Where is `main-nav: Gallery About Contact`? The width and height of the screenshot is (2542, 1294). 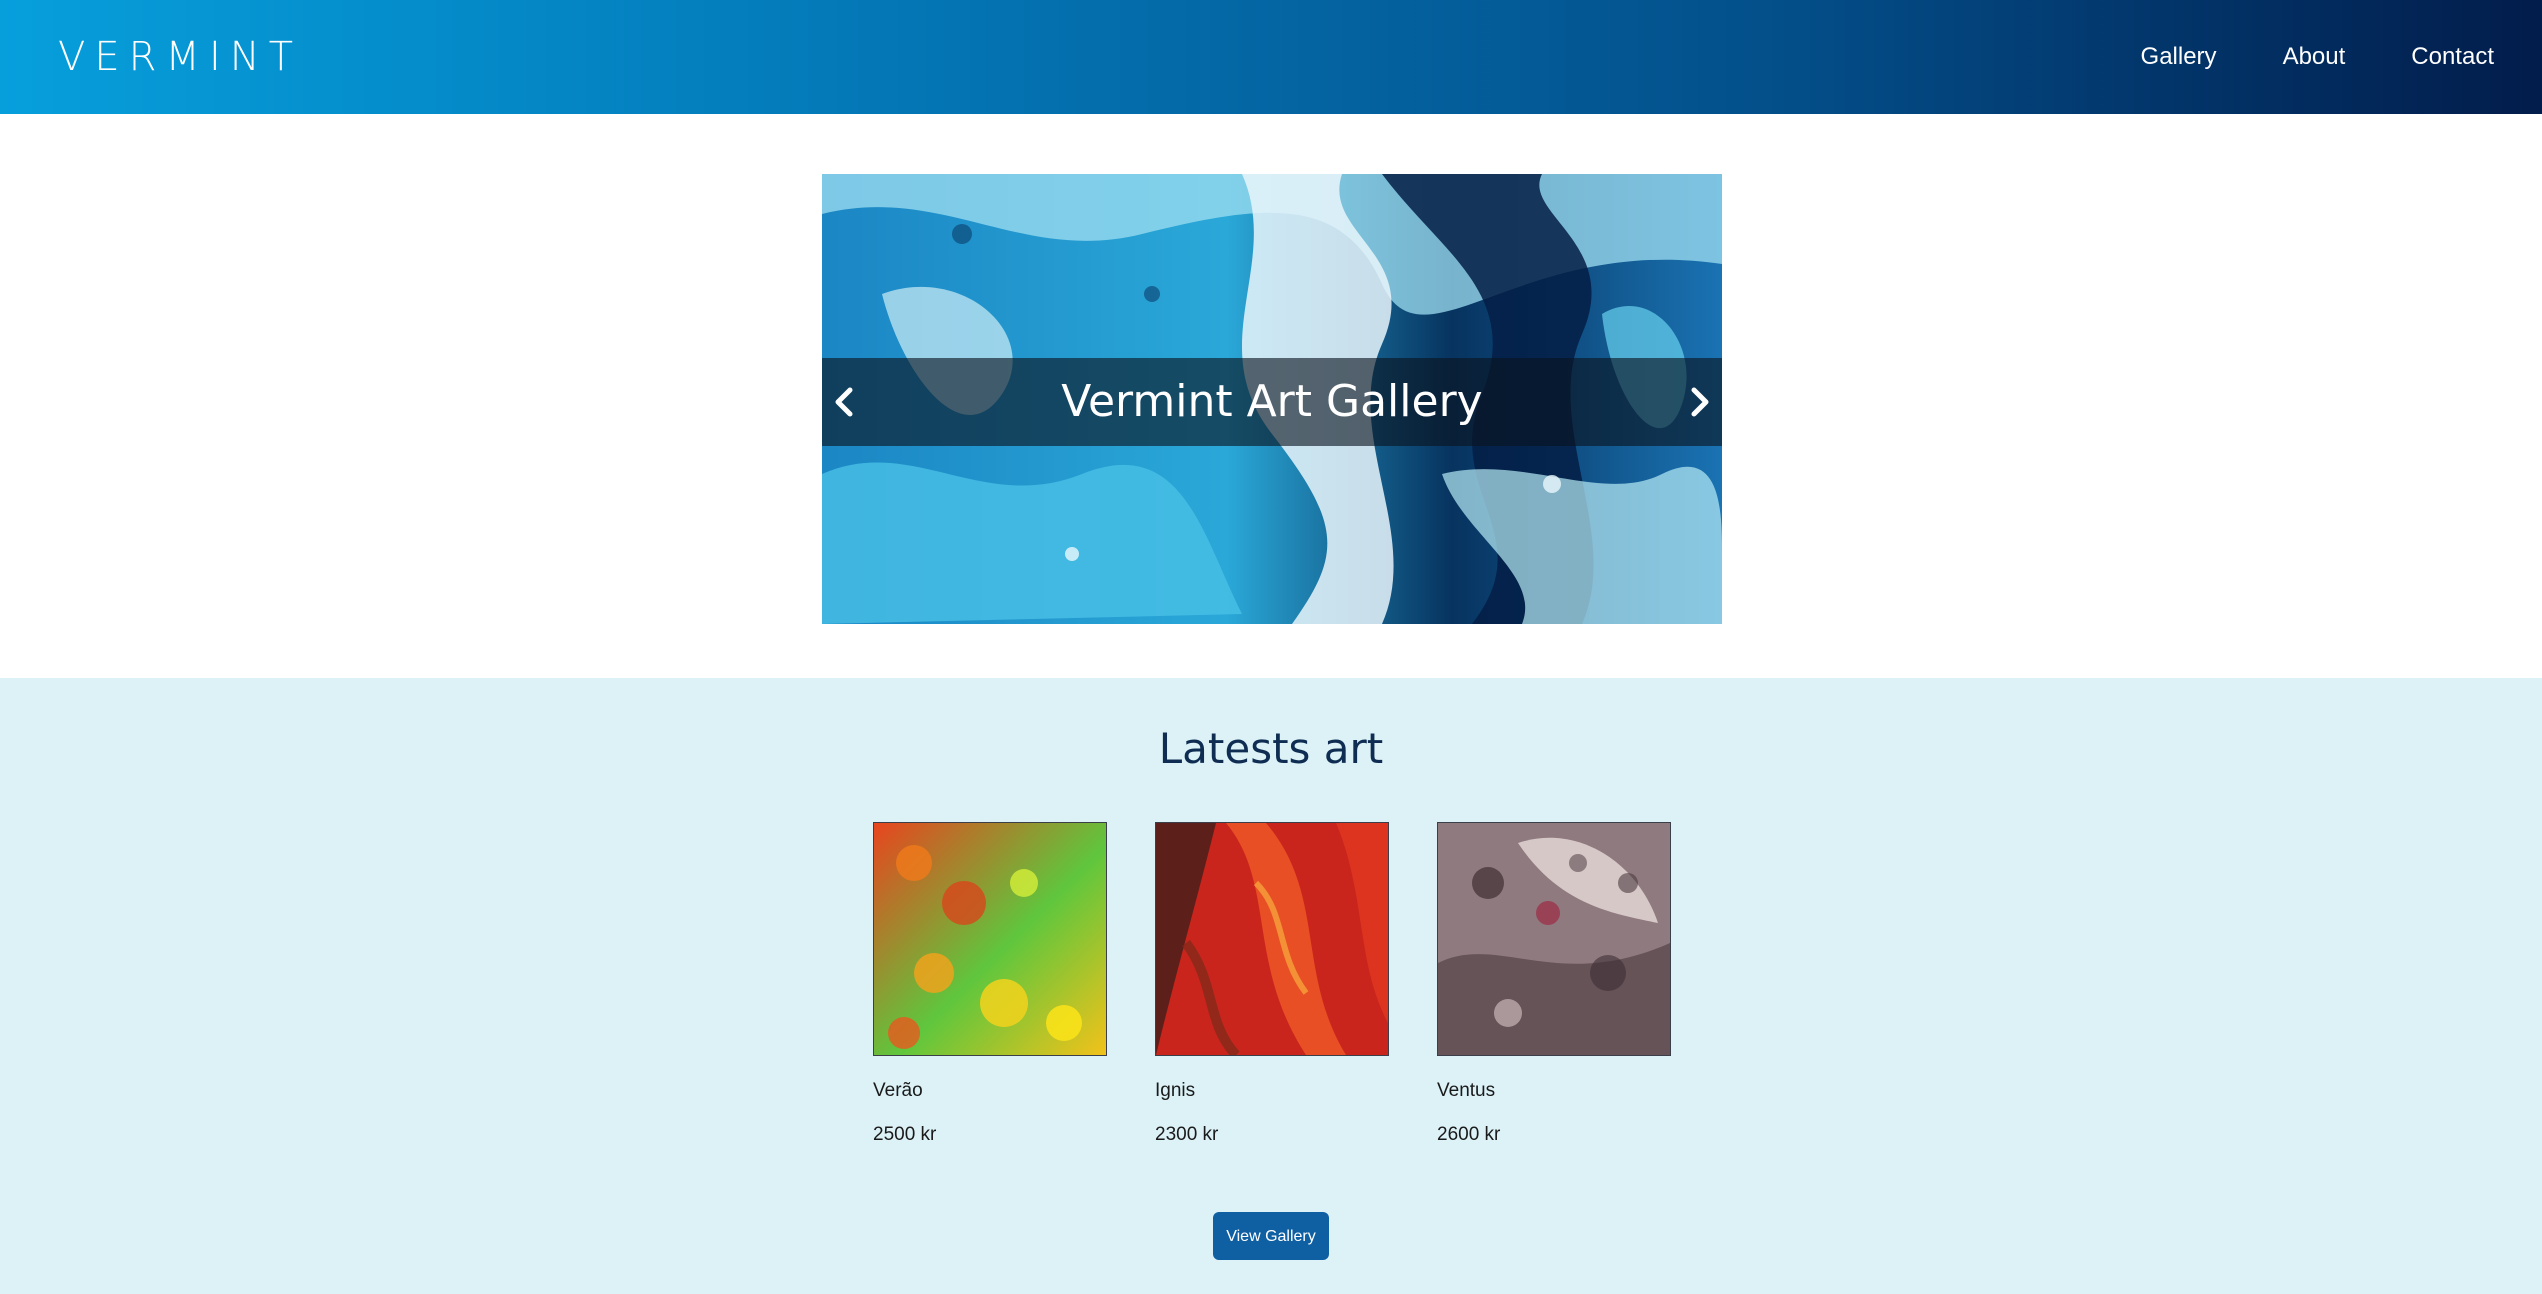 main-nav: Gallery About Contact is located at coordinates (2284, 57).